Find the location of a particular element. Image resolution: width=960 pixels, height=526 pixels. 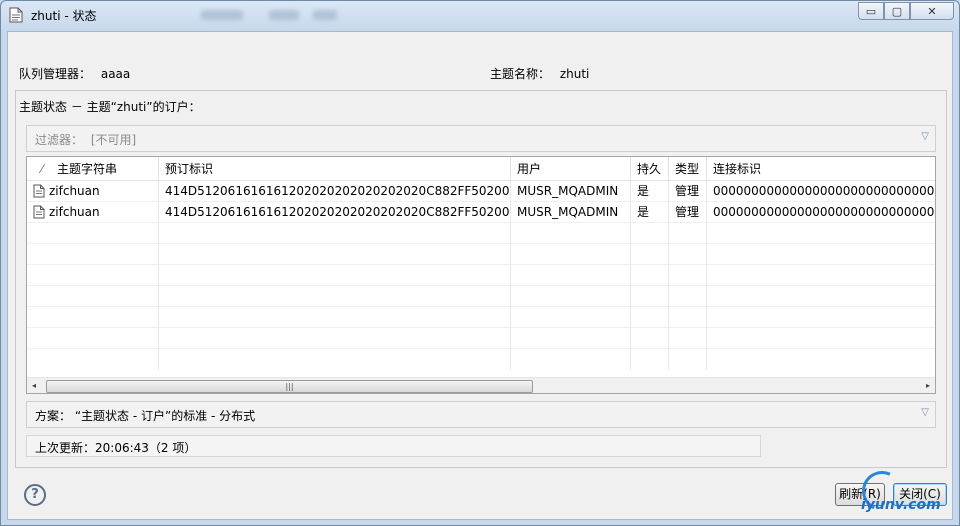

horizontal-scrollbar: ◂ ||| ▸ is located at coordinates (481, 385).